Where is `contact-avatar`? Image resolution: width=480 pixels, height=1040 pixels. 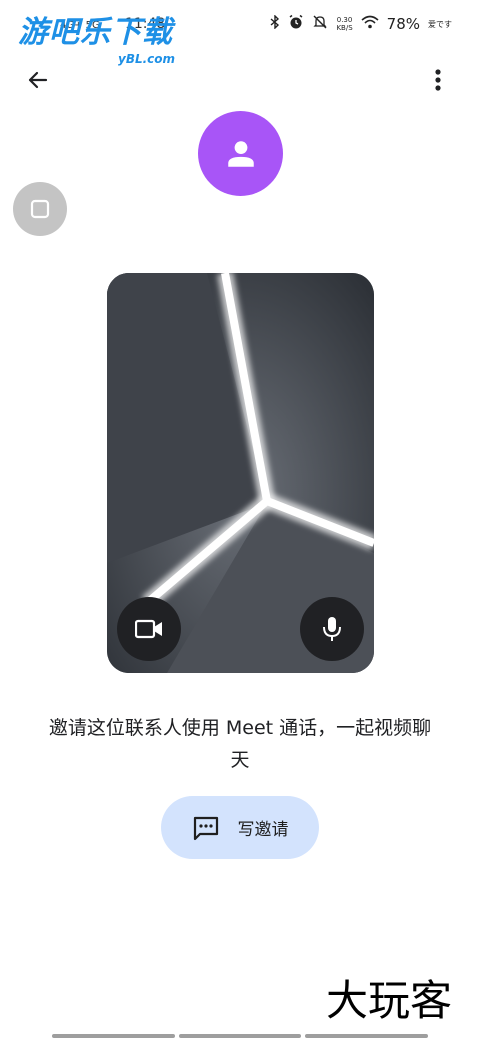
contact-avatar is located at coordinates (240, 153).